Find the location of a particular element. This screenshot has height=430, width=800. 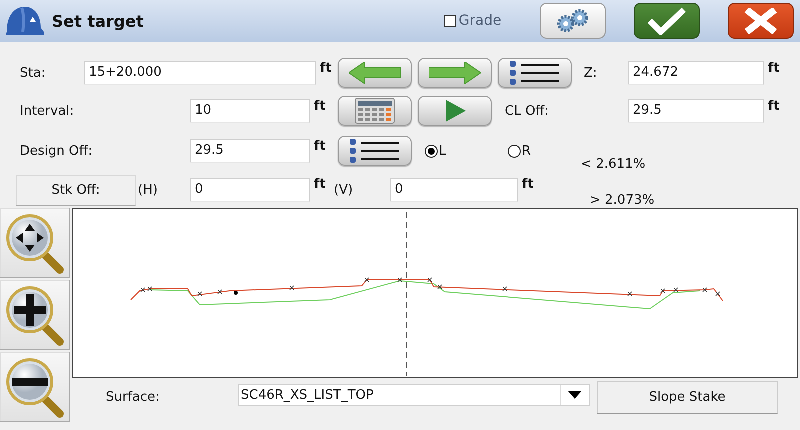

vertical-offset-field: 0 is located at coordinates (454, 190).